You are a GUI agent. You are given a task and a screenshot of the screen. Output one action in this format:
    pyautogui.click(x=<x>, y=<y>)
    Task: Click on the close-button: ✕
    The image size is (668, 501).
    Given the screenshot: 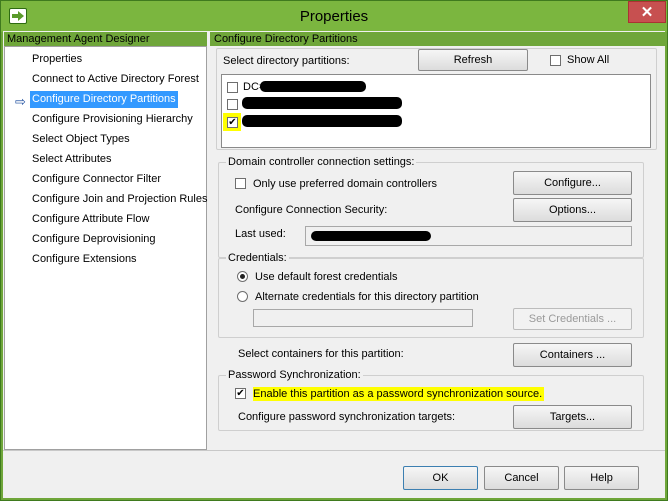 What is the action you would take?
    pyautogui.click(x=647, y=12)
    